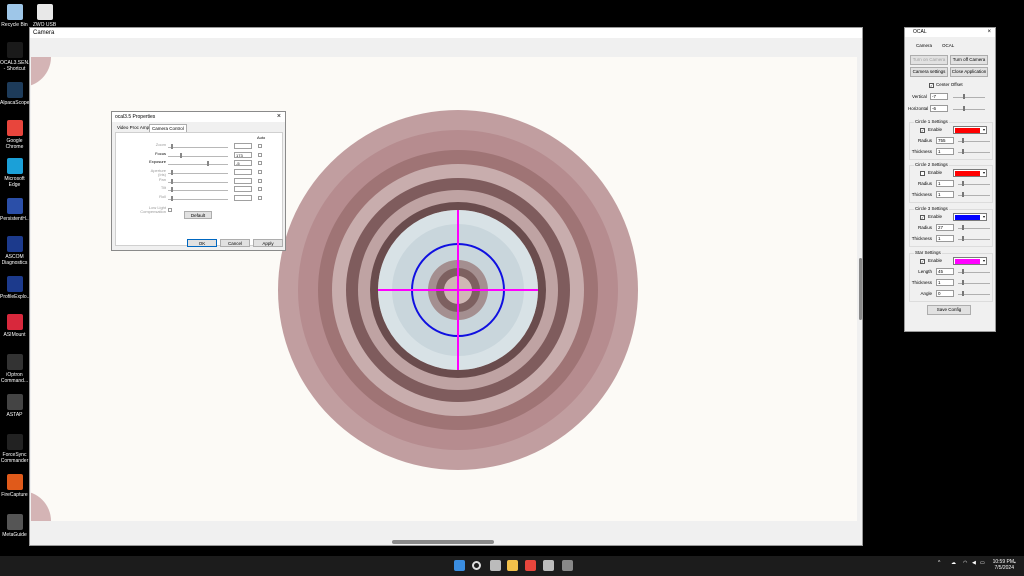 The image size is (1024, 576). What do you see at coordinates (243, 155) in the screenshot?
I see `property-value-input: 173` at bounding box center [243, 155].